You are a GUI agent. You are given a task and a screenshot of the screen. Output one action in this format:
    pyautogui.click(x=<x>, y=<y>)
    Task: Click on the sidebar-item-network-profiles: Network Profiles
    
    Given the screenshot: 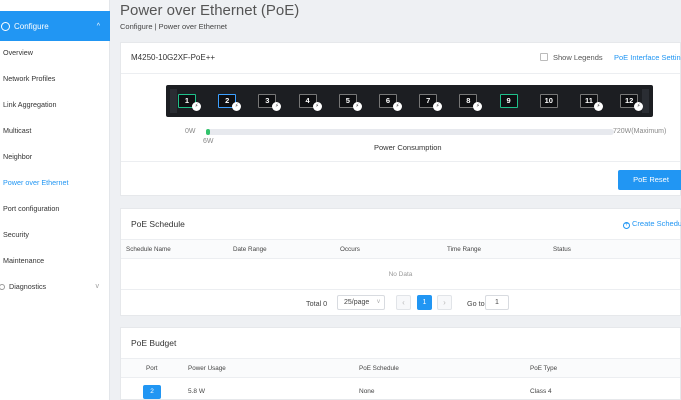 What is the action you would take?
    pyautogui.click(x=29, y=78)
    